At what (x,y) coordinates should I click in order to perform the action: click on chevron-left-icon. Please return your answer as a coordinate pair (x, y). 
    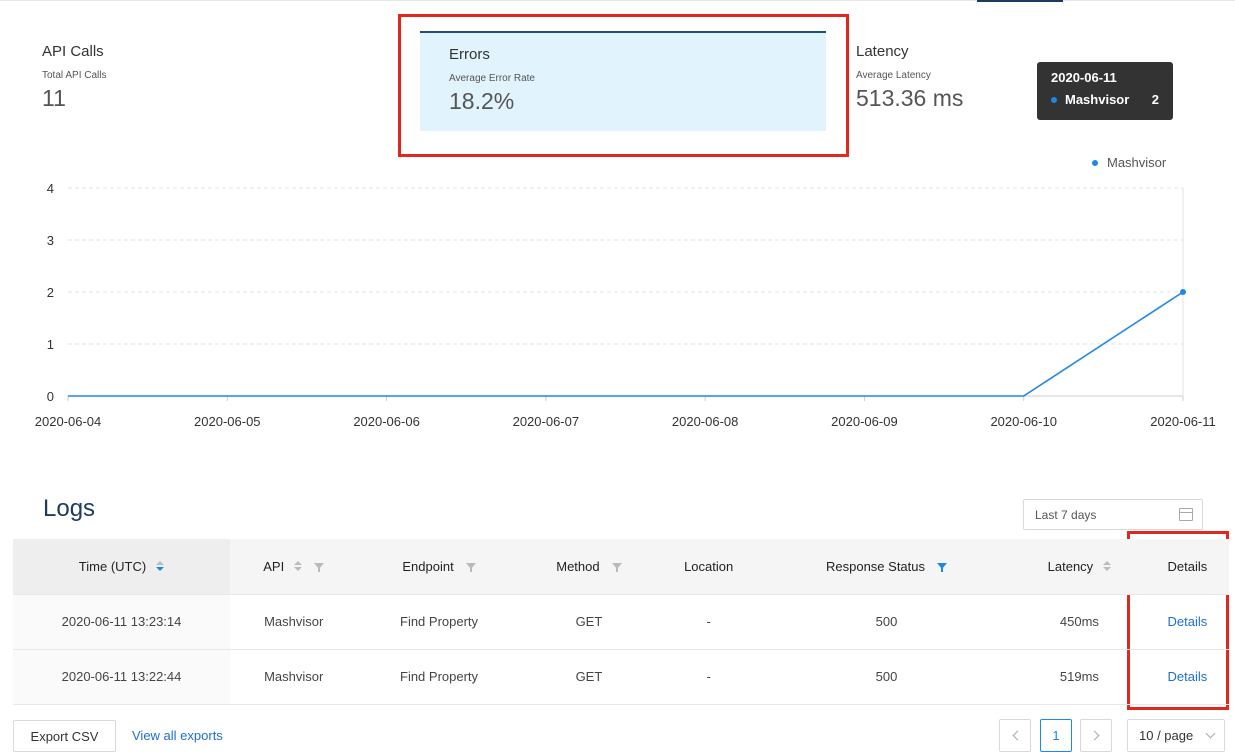
    Looking at the image, I should click on (1017, 735).